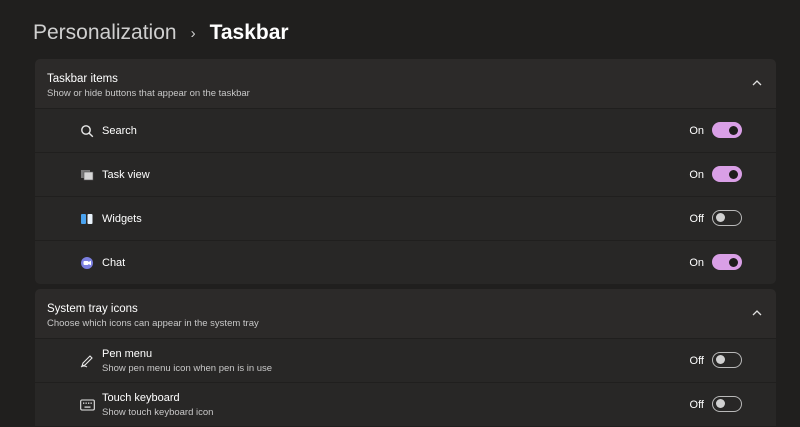 The height and width of the screenshot is (427, 800). What do you see at coordinates (87, 361) in the screenshot?
I see `pen-icon` at bounding box center [87, 361].